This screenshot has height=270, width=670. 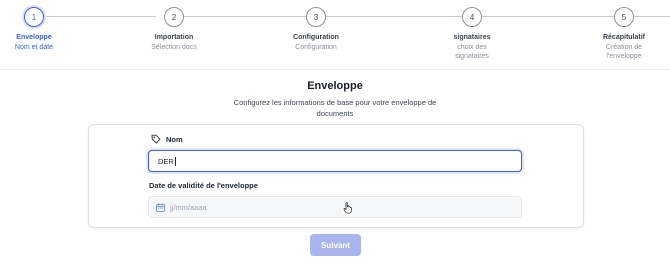 I want to click on date-input: jj/mm/aaaa, so click(x=335, y=207).